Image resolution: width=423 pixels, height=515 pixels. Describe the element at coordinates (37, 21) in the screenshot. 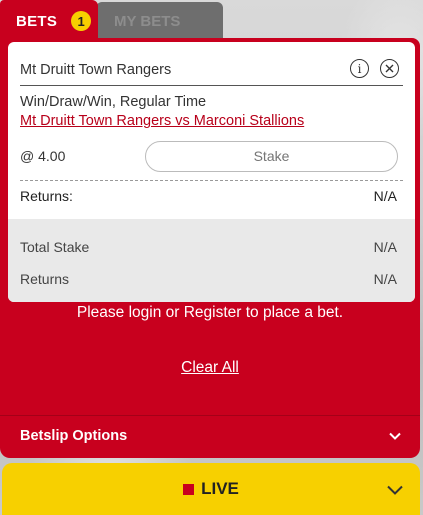

I see `tab-bets-label: BETS` at that location.